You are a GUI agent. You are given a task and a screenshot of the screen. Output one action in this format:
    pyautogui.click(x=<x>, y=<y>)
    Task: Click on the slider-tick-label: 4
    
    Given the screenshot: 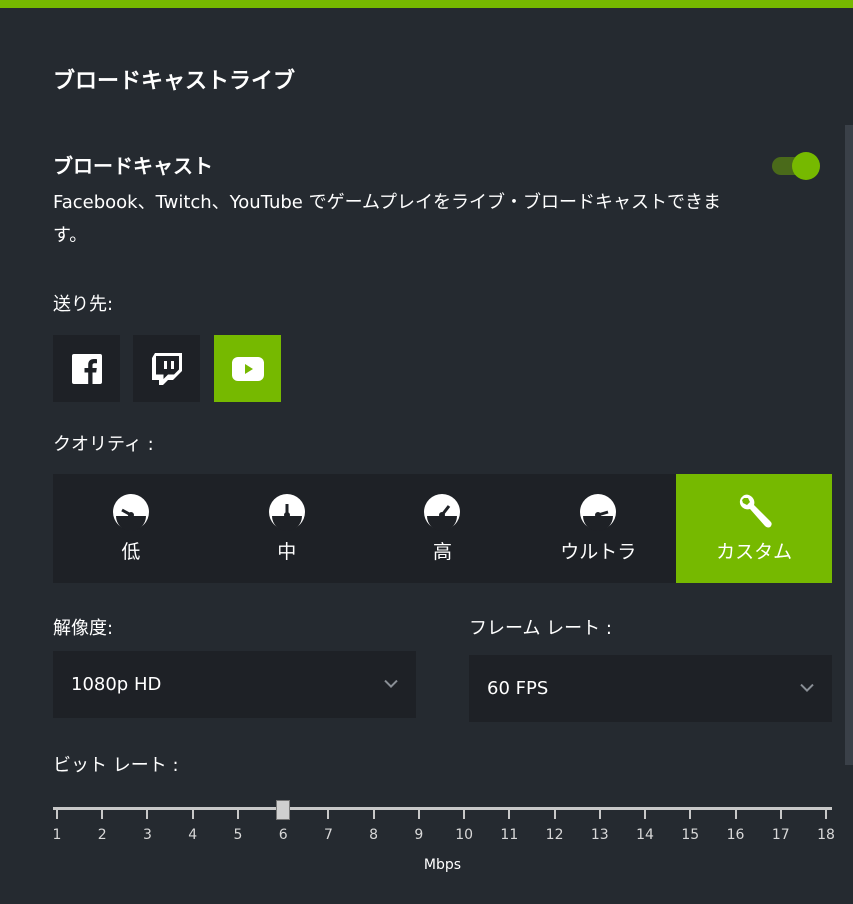 What is the action you would take?
    pyautogui.click(x=193, y=835)
    